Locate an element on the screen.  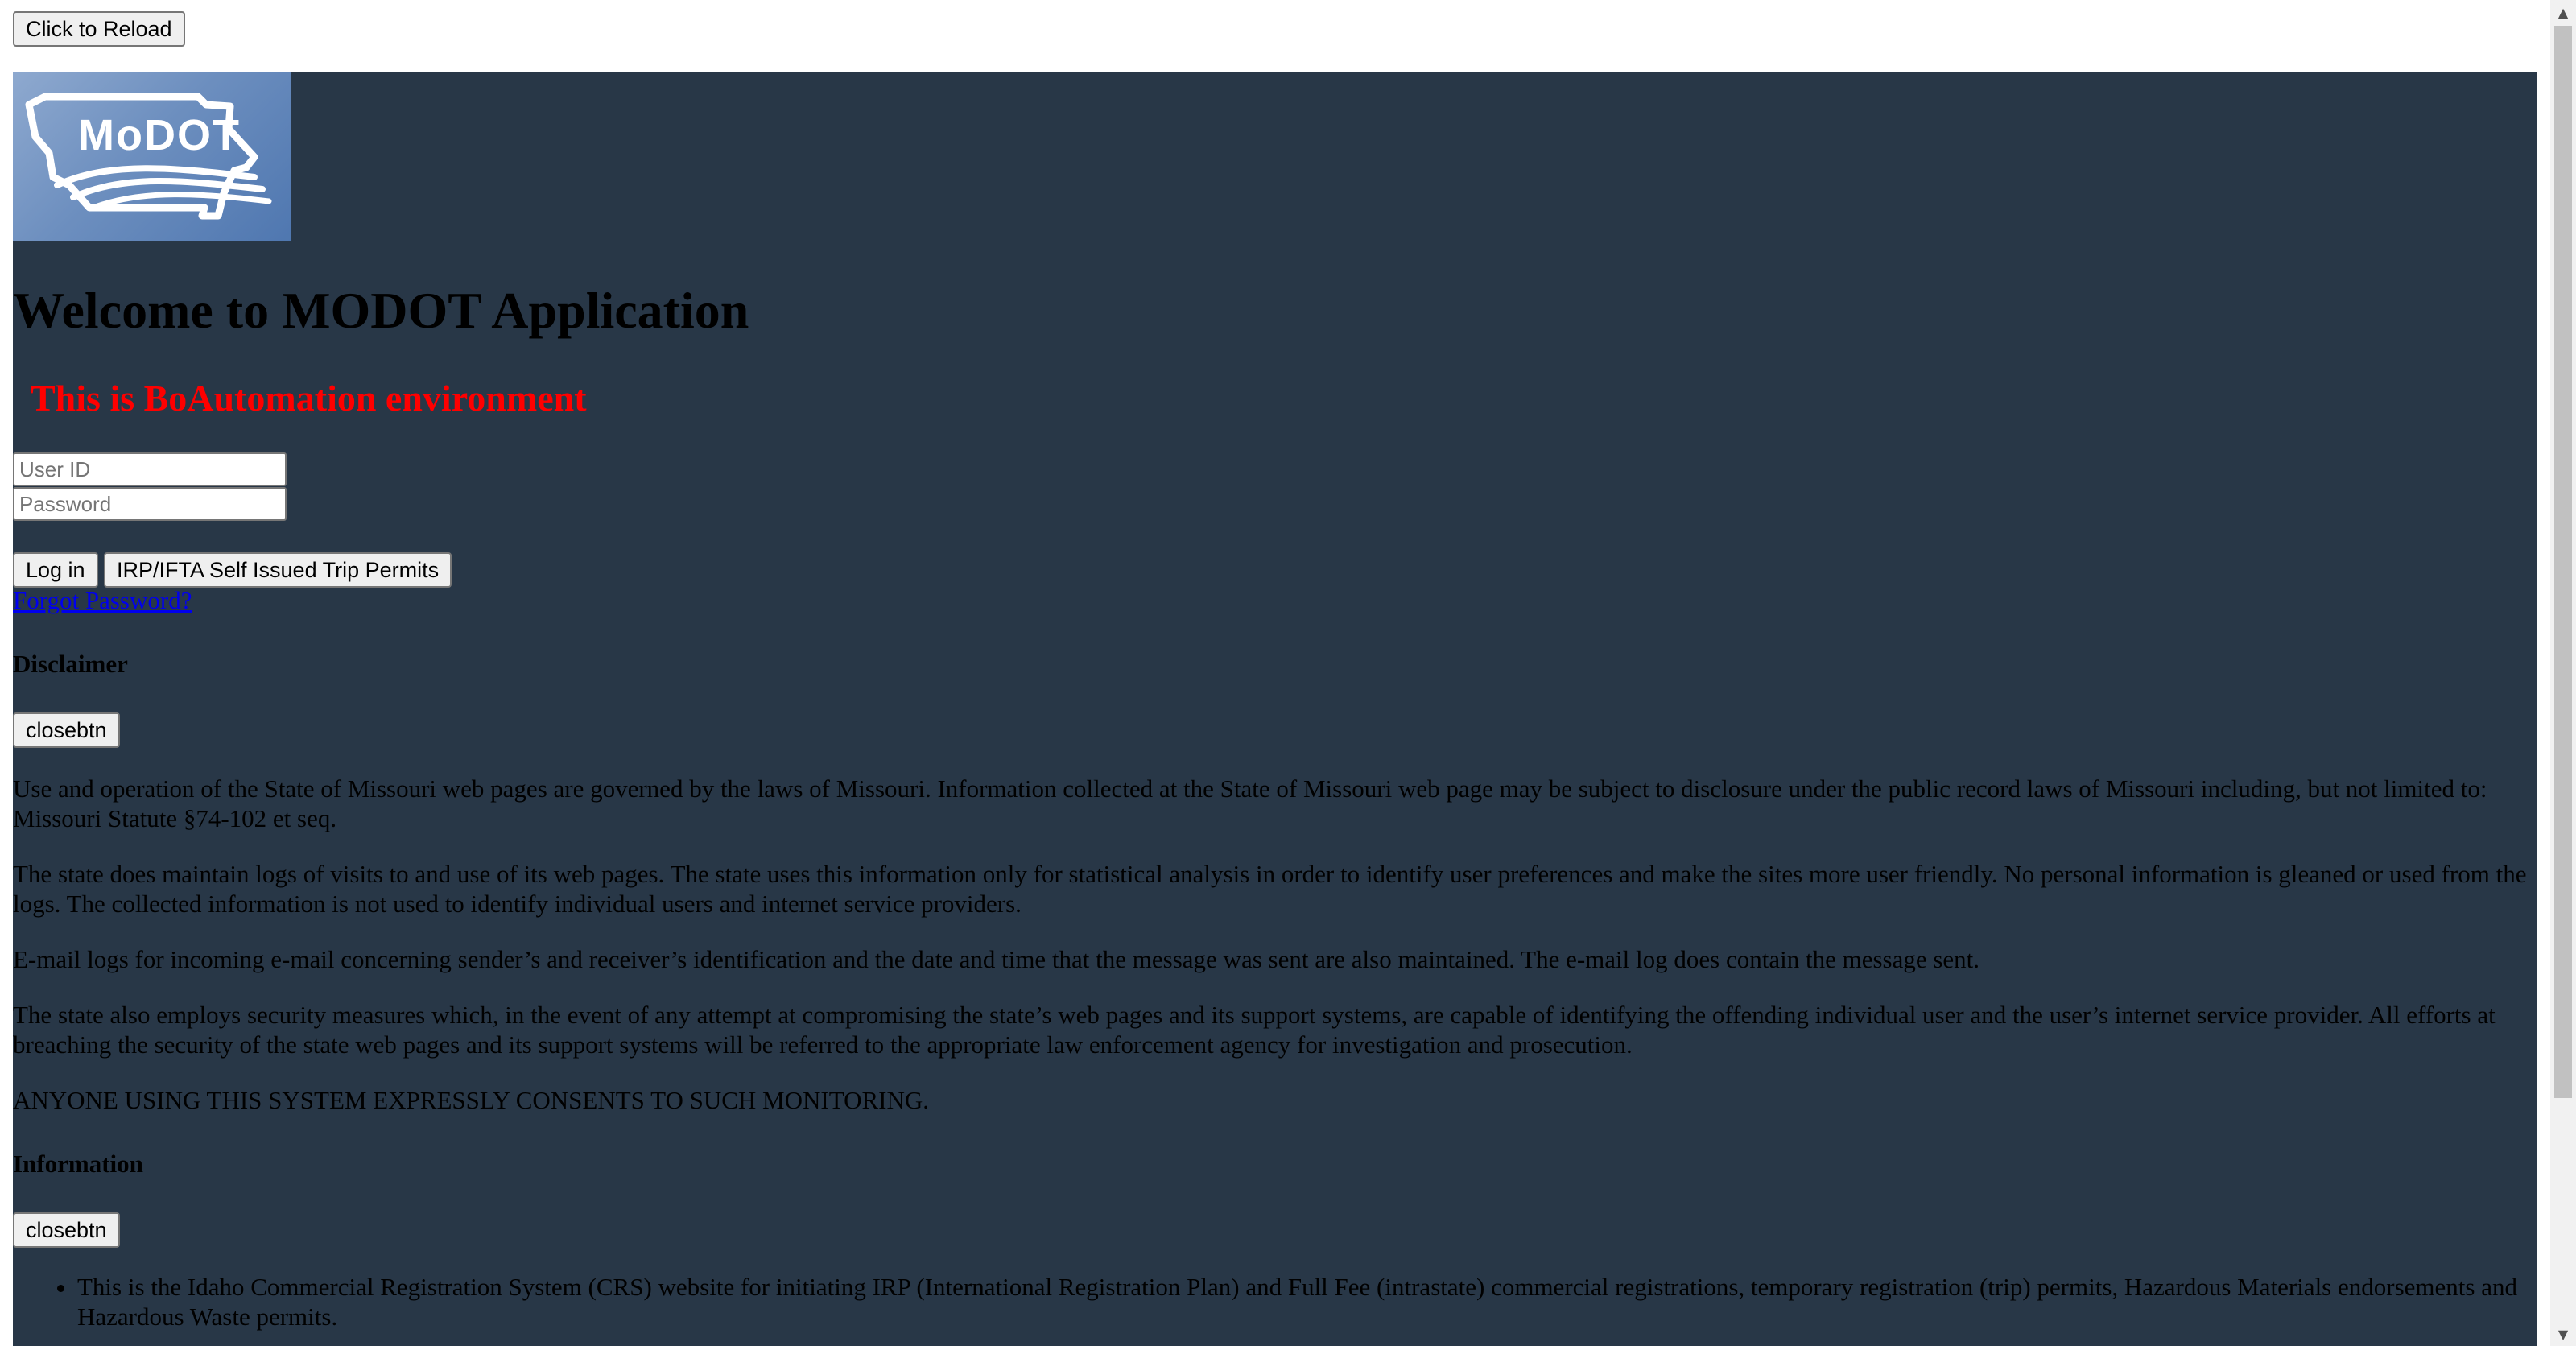
disclaimer-heading: Disclaimer is located at coordinates (70, 664).